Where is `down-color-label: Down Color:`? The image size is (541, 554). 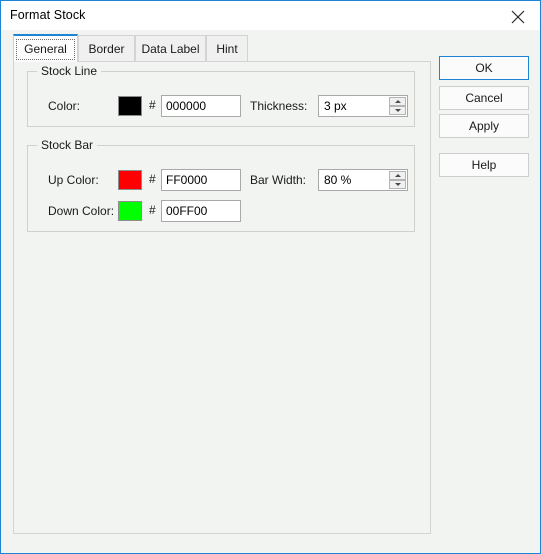 down-color-label: Down Color: is located at coordinates (81, 211).